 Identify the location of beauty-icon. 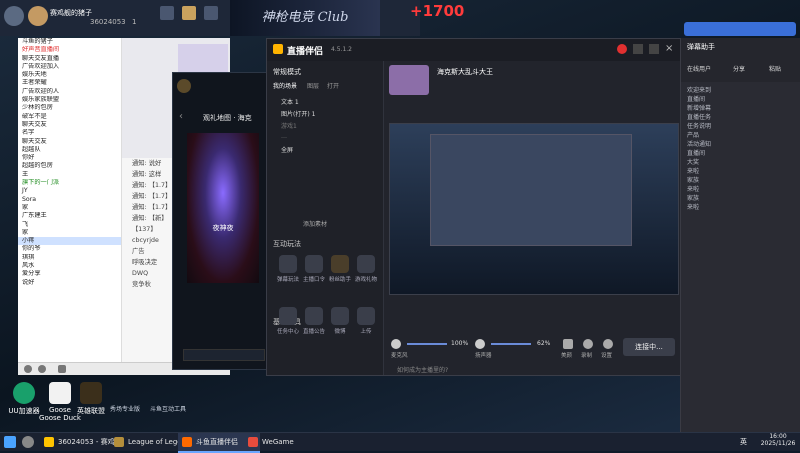
(568, 344).